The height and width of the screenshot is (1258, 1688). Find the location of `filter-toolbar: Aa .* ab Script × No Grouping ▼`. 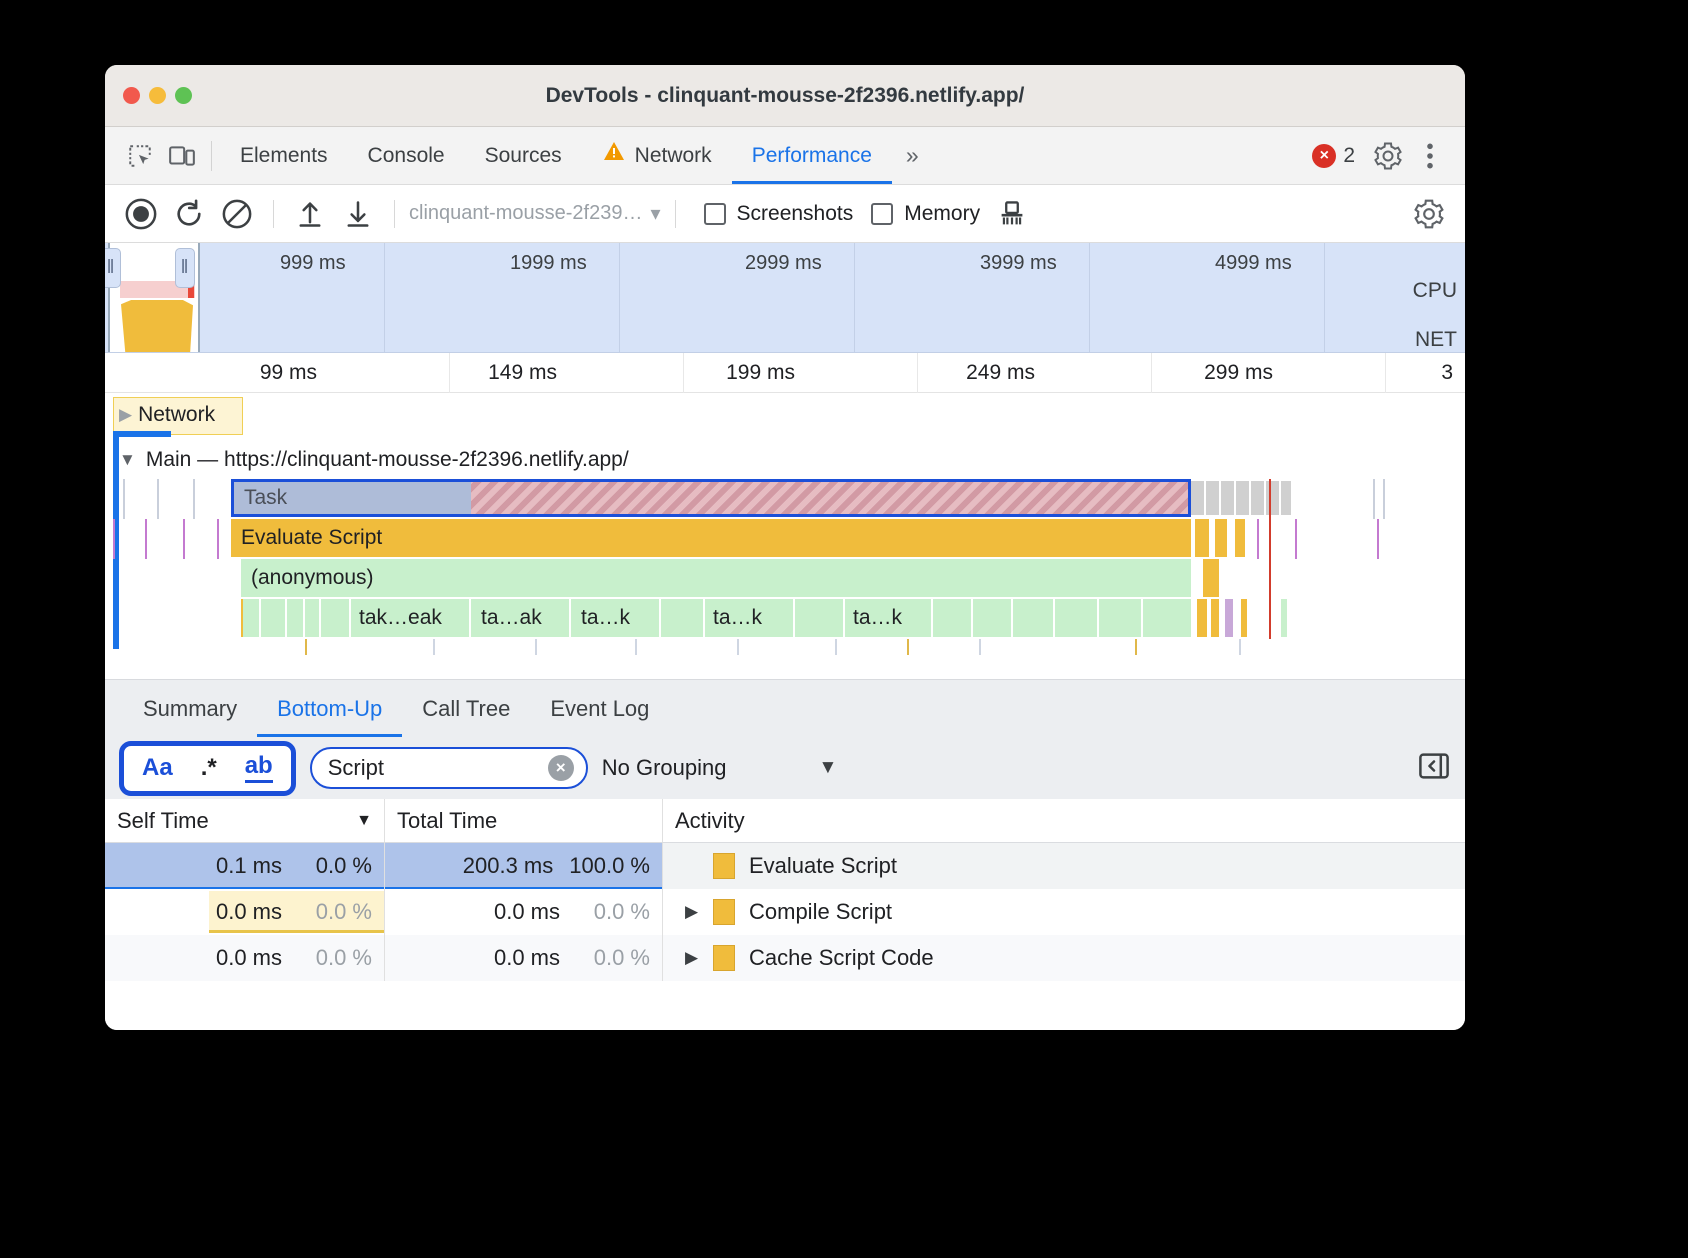

filter-toolbar: Aa .* ab Script × No Grouping ▼ is located at coordinates (785, 768).